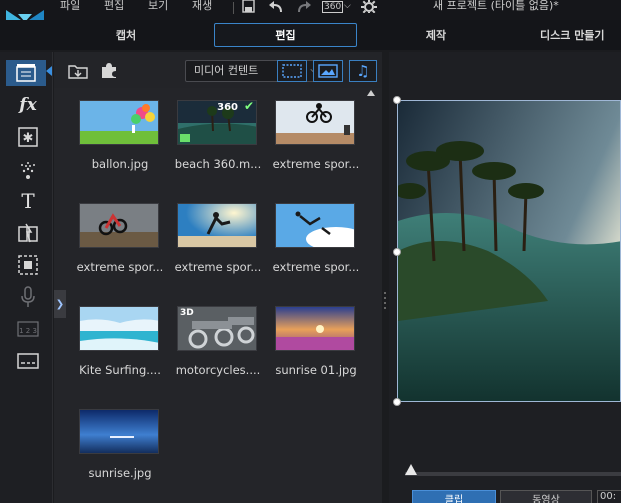 Image resolution: width=621 pixels, height=503 pixels. I want to click on fx-room-button: fx, so click(28, 105).